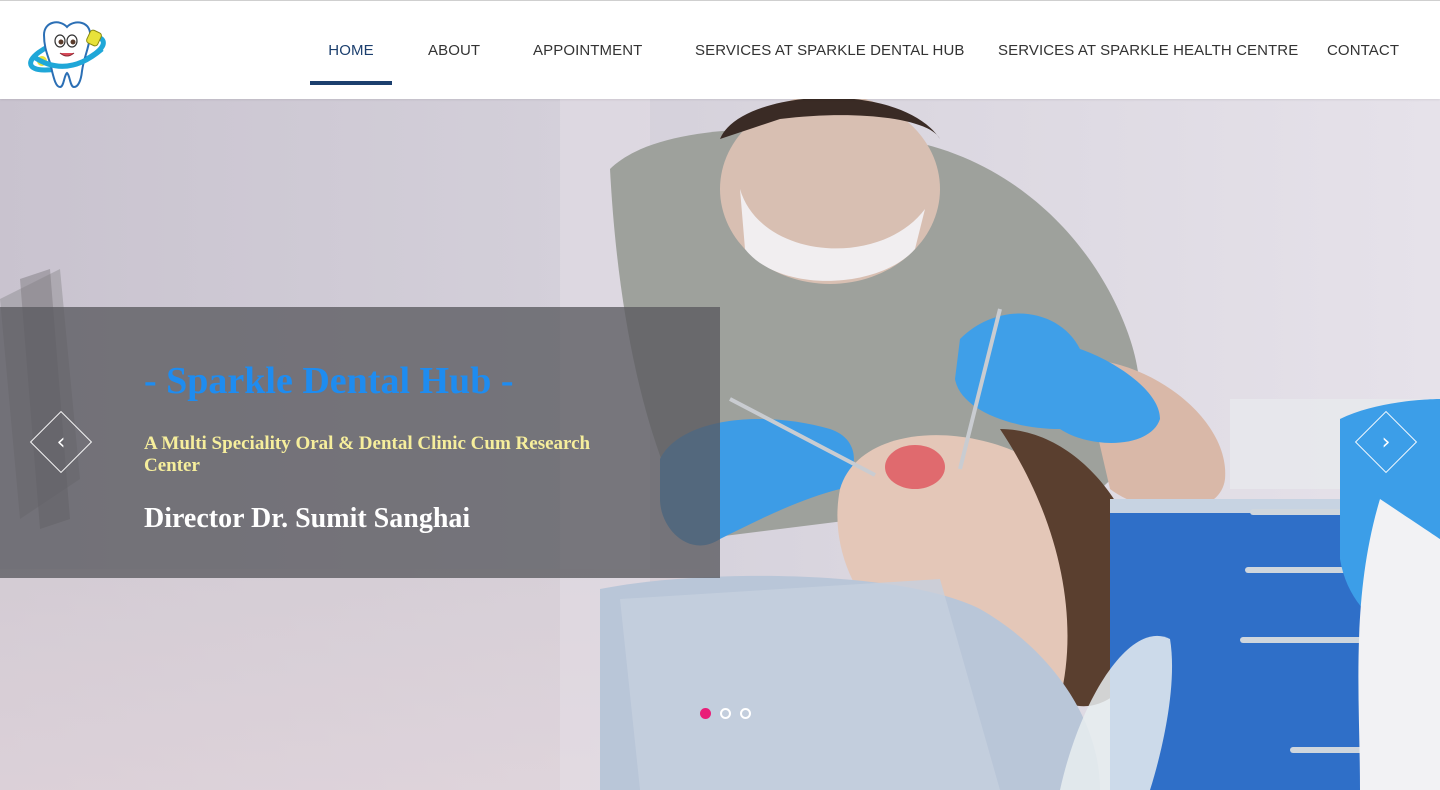 This screenshot has width=1440, height=790. What do you see at coordinates (351, 50) in the screenshot?
I see `nav-home: HOME` at bounding box center [351, 50].